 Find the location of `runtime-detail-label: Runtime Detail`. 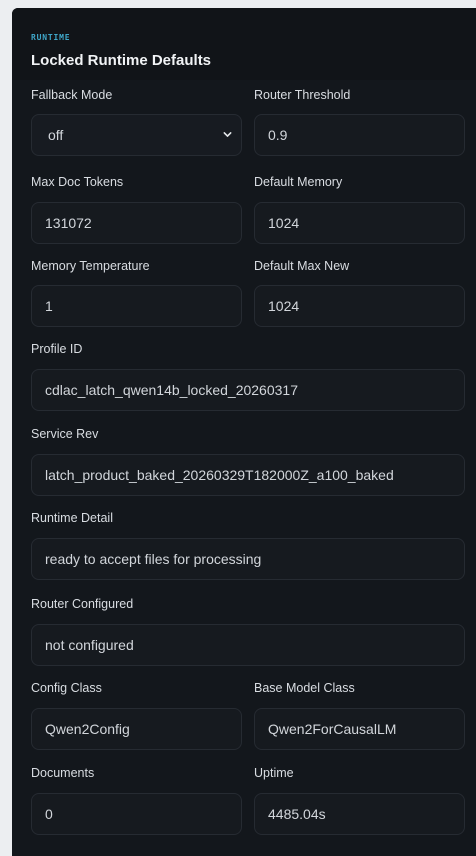

runtime-detail-label: Runtime Detail is located at coordinates (72, 518).